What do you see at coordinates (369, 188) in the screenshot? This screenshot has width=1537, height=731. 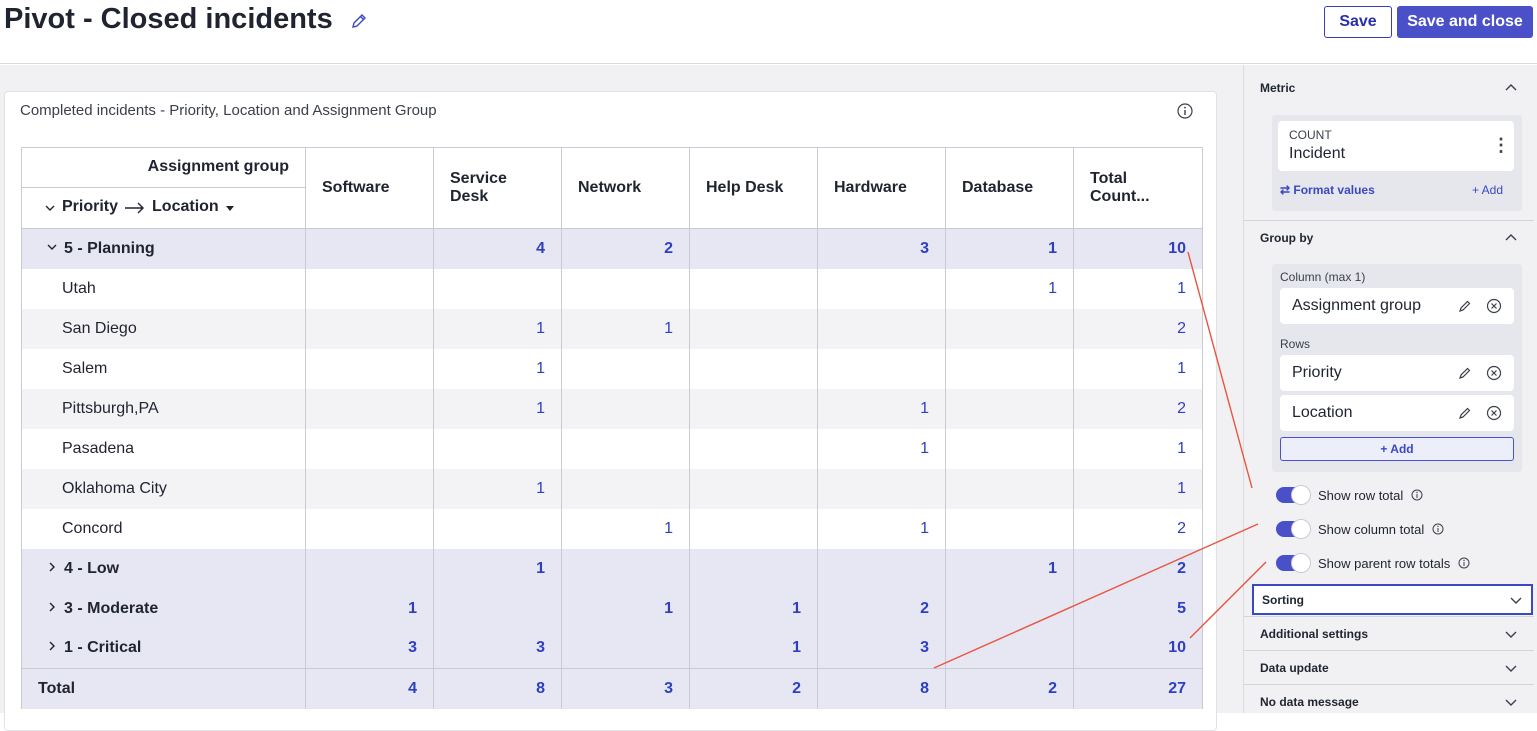 I see `column-header: Software` at bounding box center [369, 188].